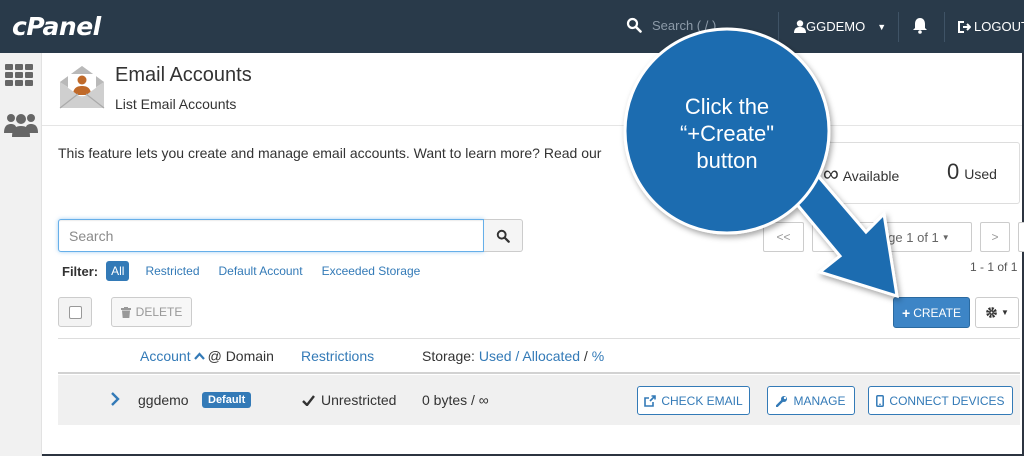 The image size is (1024, 456). I want to click on user-icon, so click(800, 26).